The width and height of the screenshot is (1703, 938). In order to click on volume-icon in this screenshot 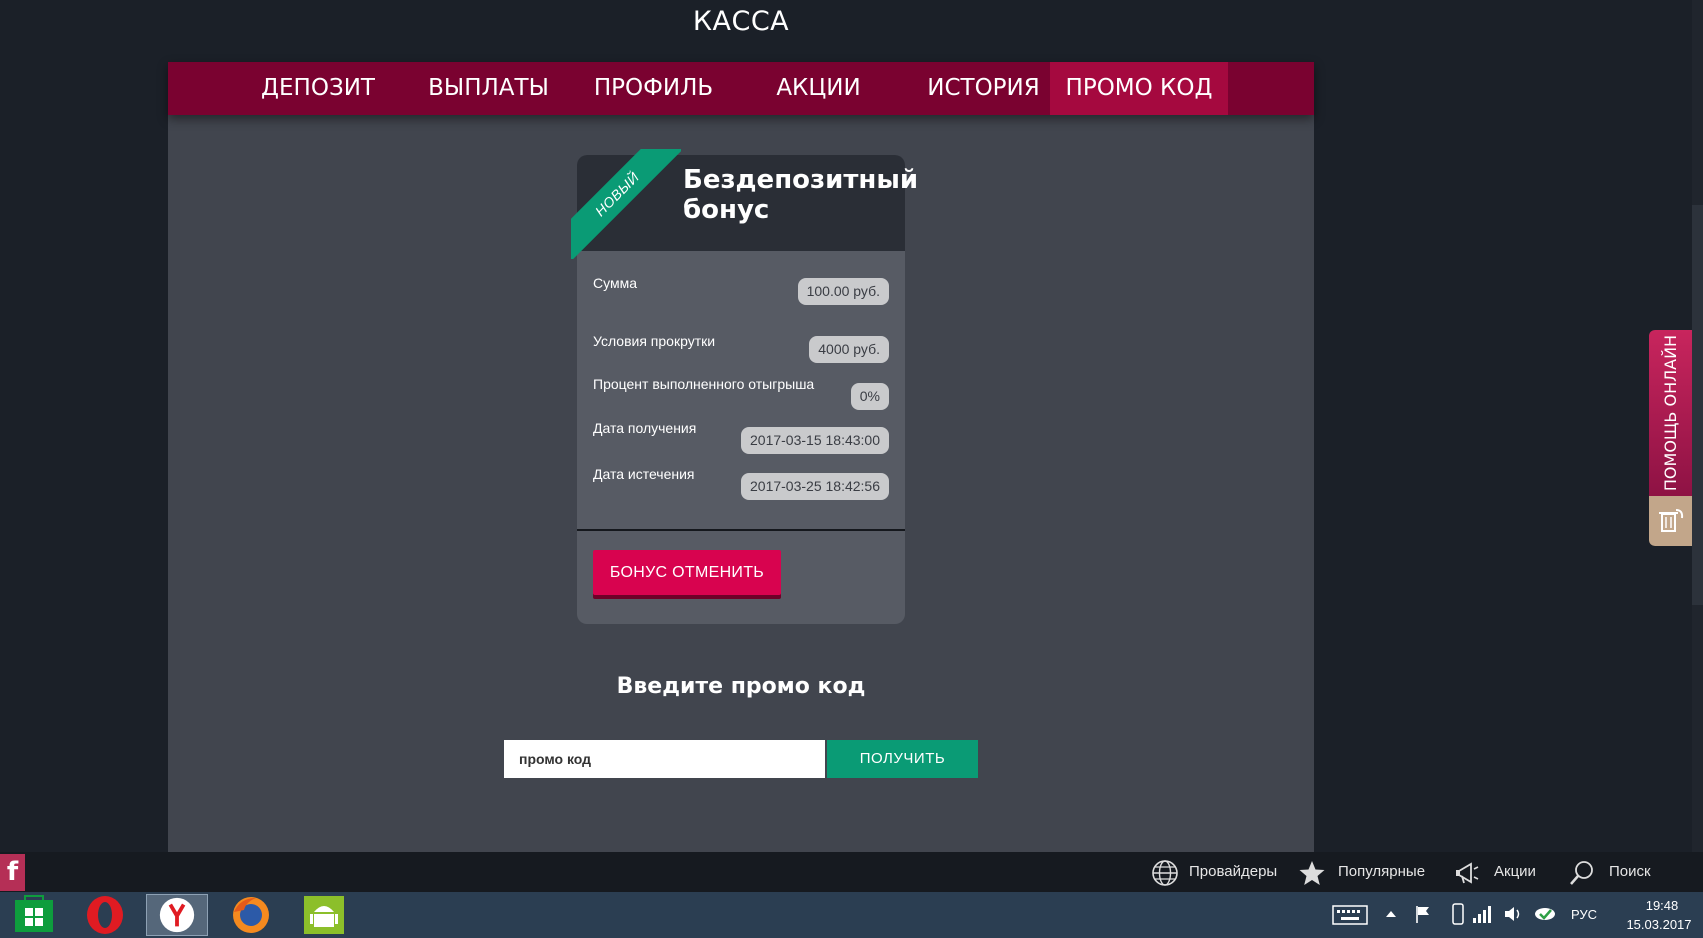, I will do `click(1514, 914)`.